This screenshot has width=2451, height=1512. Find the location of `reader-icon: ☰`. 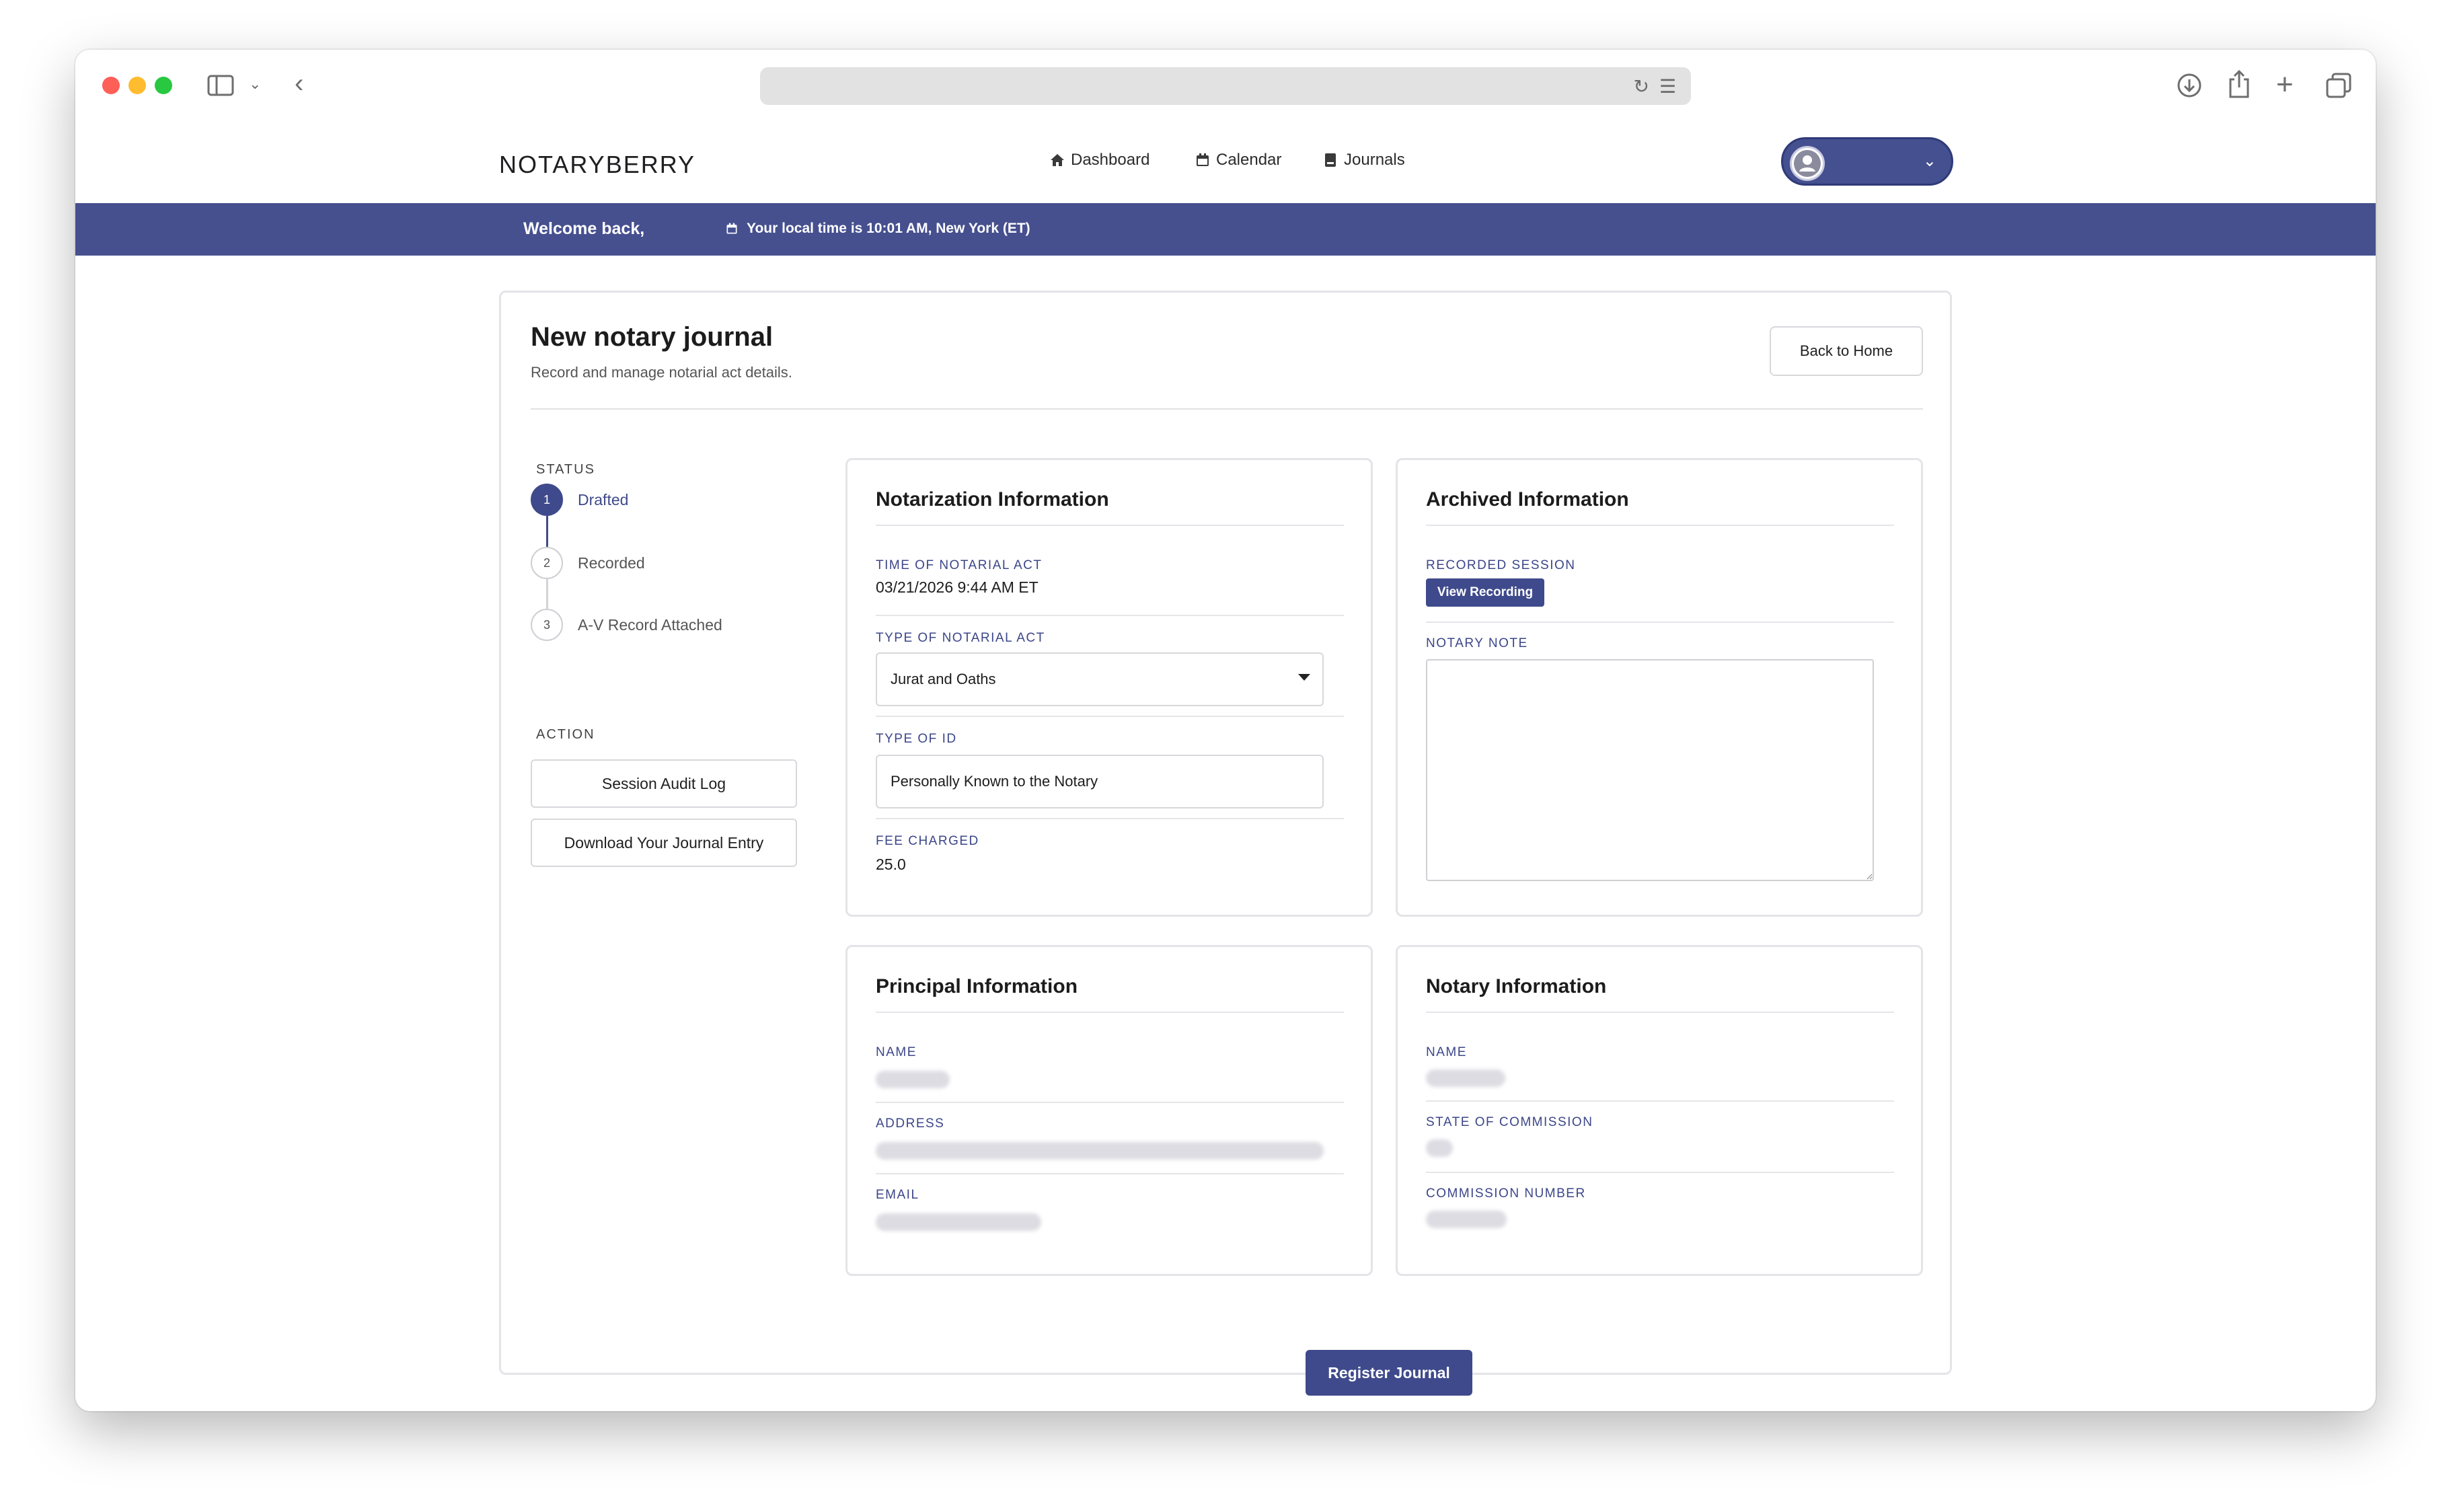

reader-icon: ☰ is located at coordinates (1667, 86).